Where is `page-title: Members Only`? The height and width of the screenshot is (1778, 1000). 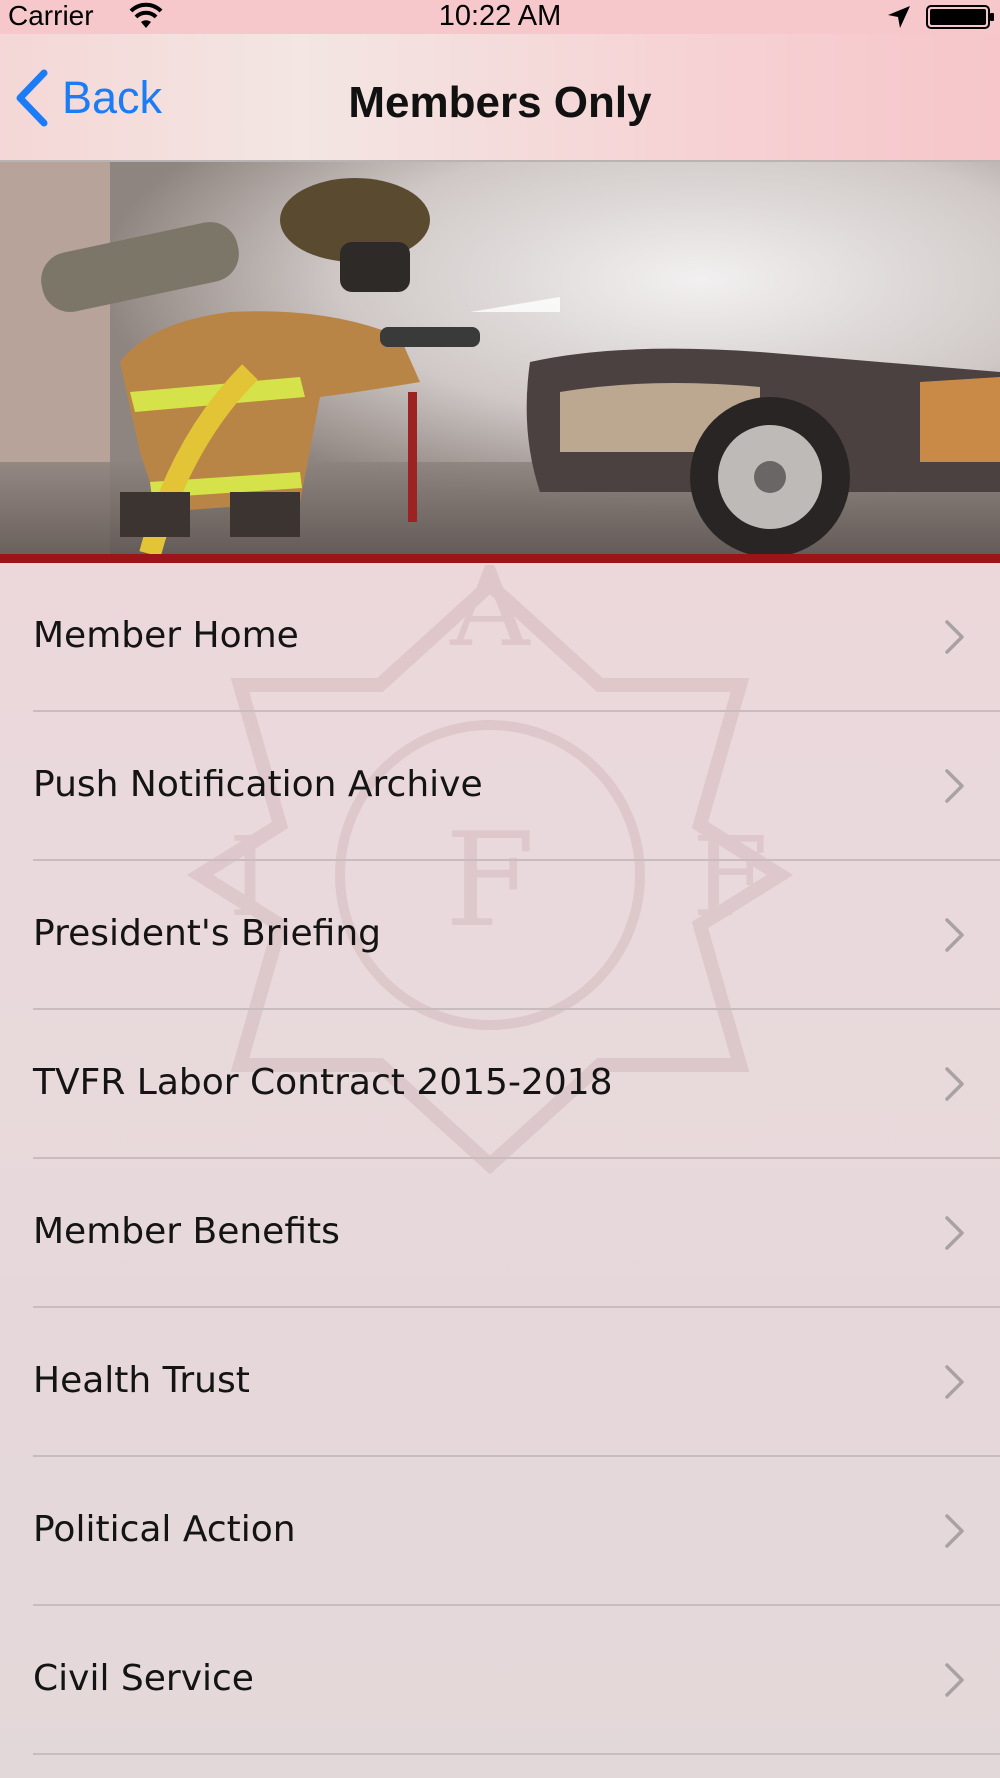
page-title: Members Only is located at coordinates (500, 102).